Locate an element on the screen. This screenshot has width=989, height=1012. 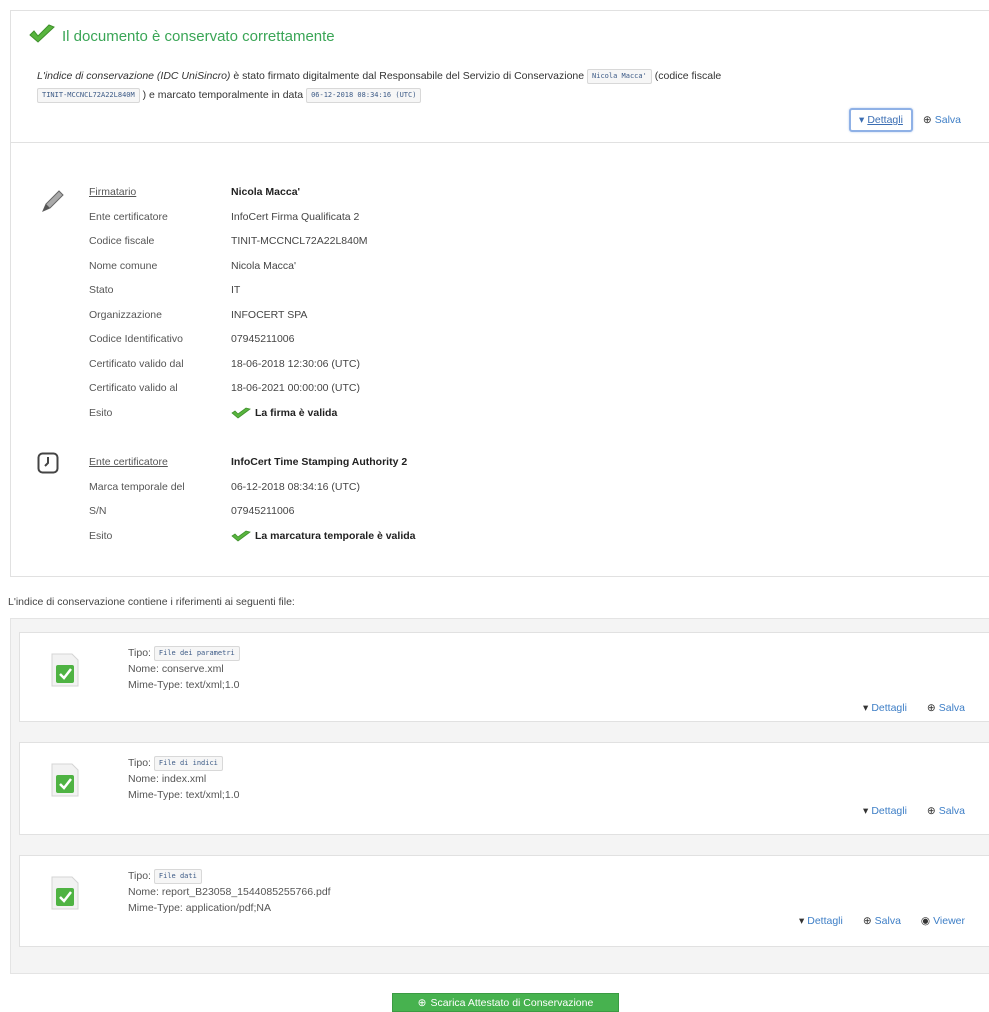
eye-icon: ◉ is located at coordinates (925, 921).